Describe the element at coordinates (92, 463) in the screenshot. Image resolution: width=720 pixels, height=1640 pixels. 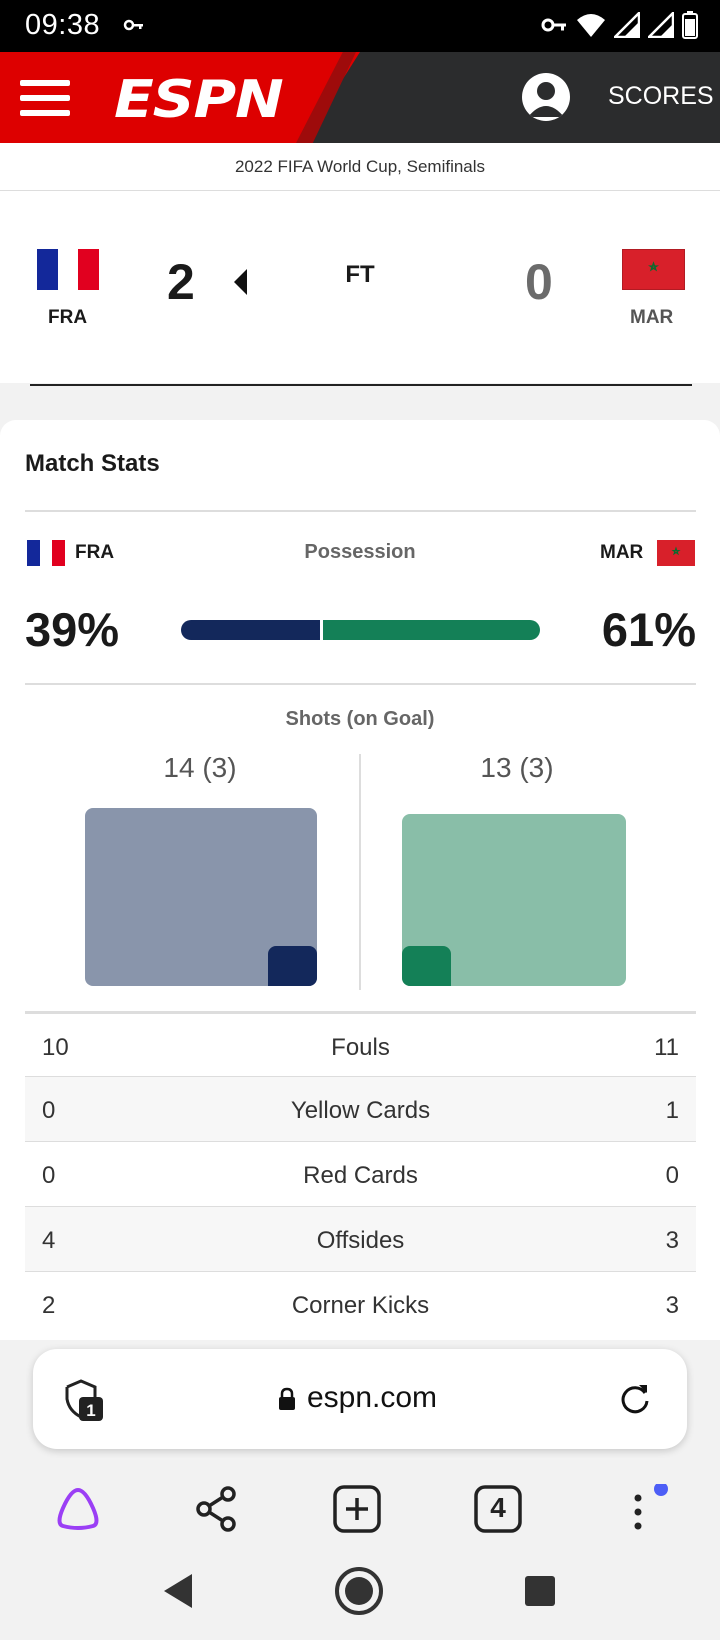
I see `match-stats-title: Match Stats` at that location.